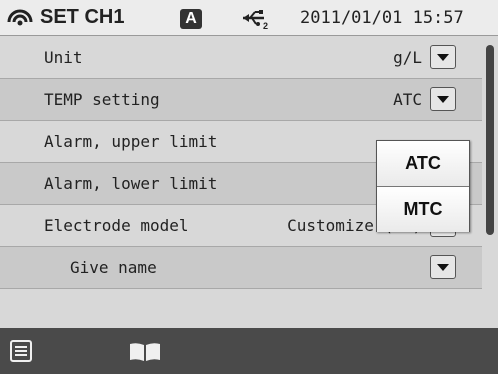 This screenshot has height=374, width=498. What do you see at coordinates (249, 351) in the screenshot?
I see `footer-bar` at bounding box center [249, 351].